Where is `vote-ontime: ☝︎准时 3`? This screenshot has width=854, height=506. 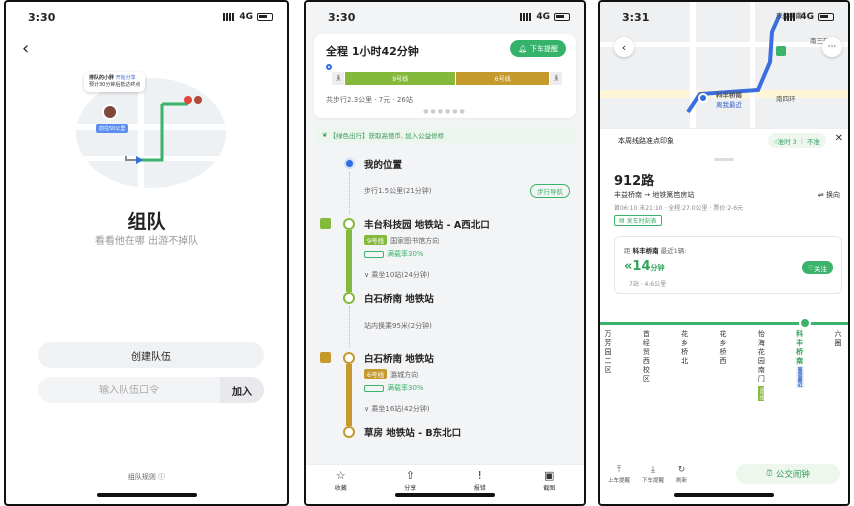
vote-ontime: ☝︎准时 3 is located at coordinates (785, 141).